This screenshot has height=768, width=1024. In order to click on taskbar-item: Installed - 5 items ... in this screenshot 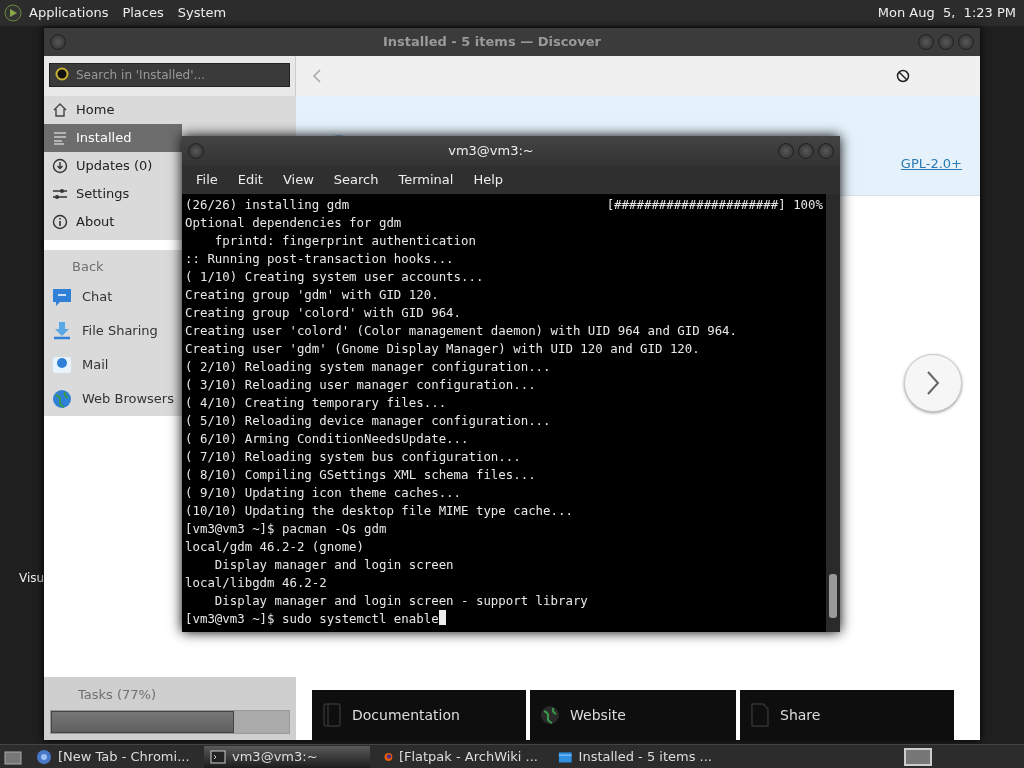, I will do `click(635, 756)`.